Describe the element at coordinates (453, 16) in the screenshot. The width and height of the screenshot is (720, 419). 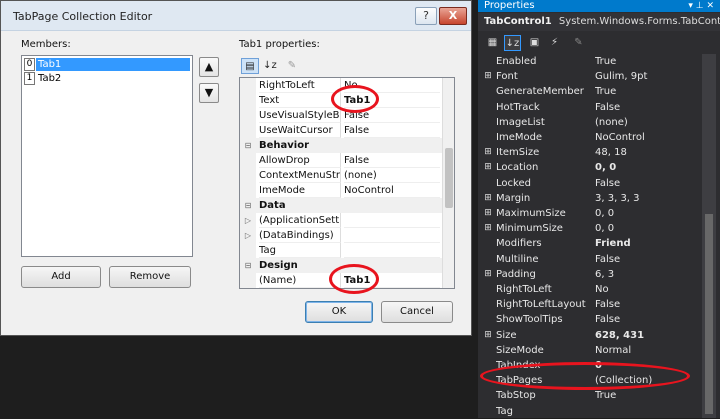
I see `close-button: X` at that location.